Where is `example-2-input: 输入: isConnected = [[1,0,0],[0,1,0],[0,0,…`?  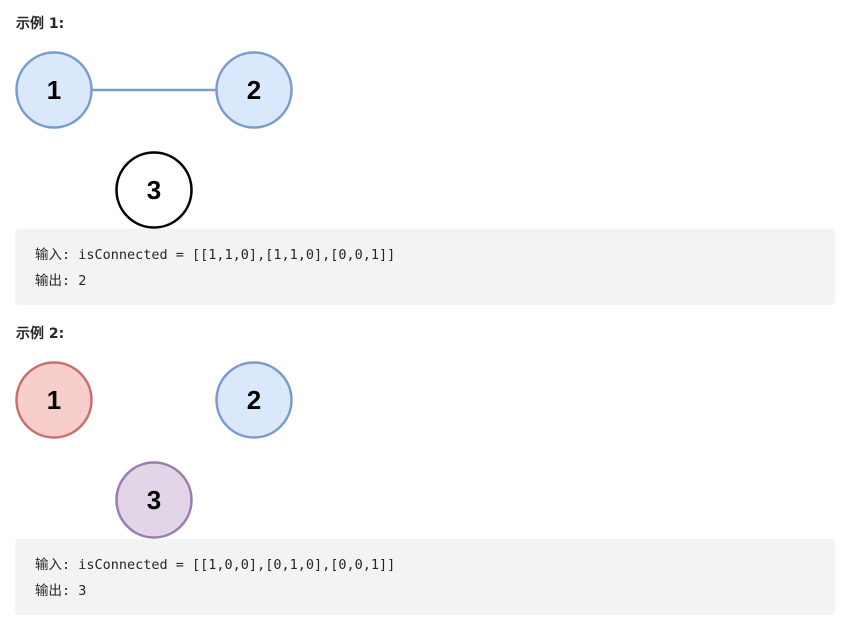
example-2-input: 输入: isConnected = [[1,0,0],[0,1,0],[0,0,… is located at coordinates (215, 565).